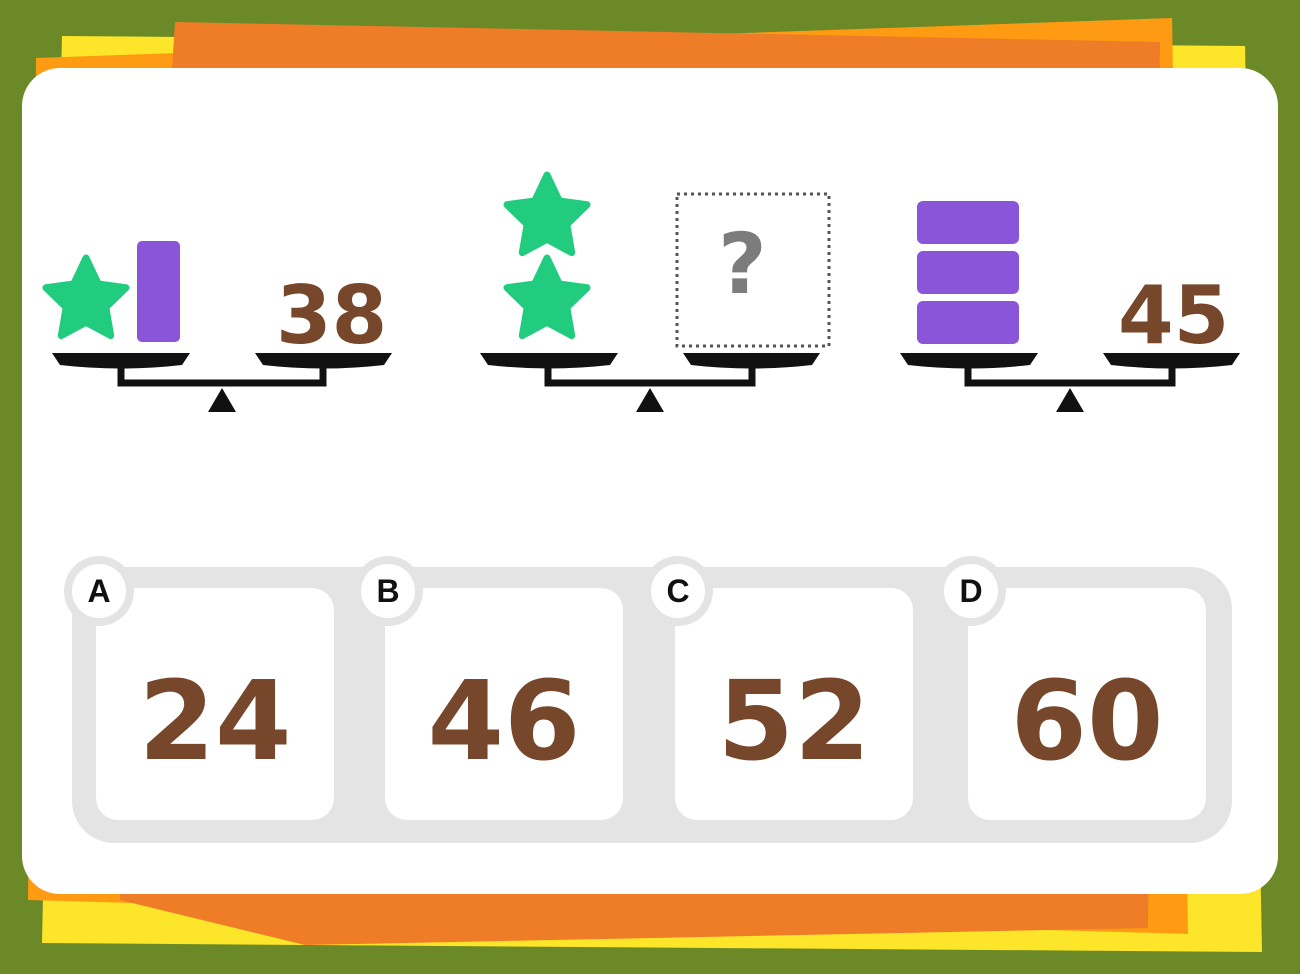  I want to click on option-badge: C, so click(678, 591).